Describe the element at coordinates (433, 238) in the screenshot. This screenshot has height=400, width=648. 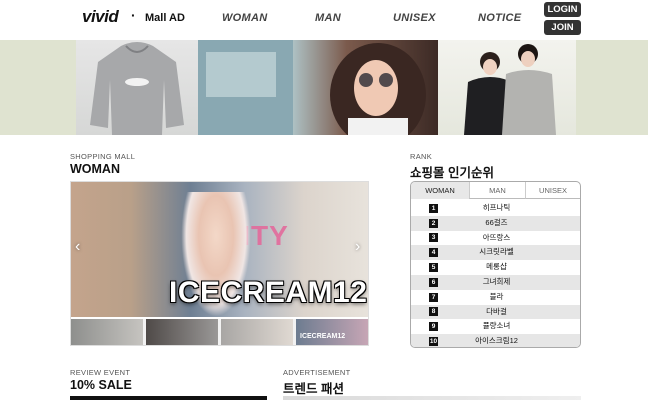
I see `rank-number-badge: 3` at that location.